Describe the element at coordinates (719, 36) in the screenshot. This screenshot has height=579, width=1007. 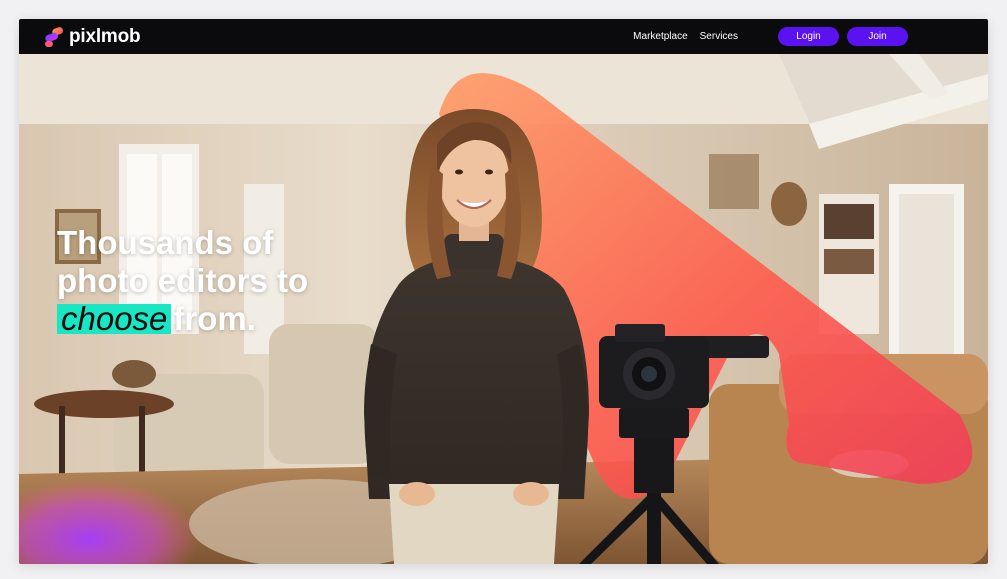
I see `nav-link-services: Services` at that location.